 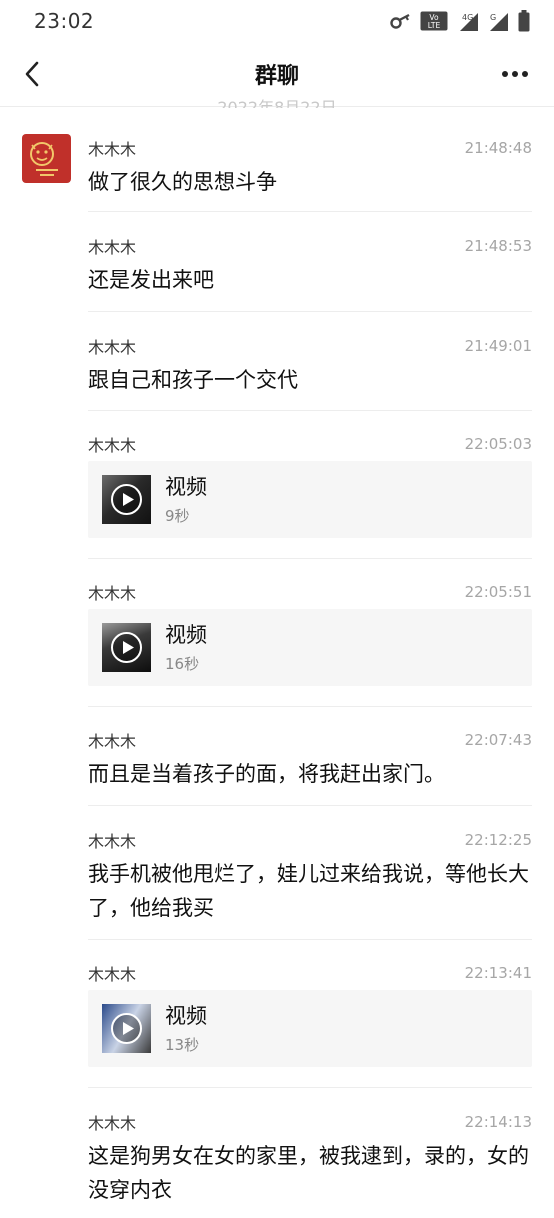 I want to click on message-item: 木木木 22:12:25 我手机被他甩烂了，娃儿过来给我说，等他长大了，他给我买, so click(x=310, y=873).